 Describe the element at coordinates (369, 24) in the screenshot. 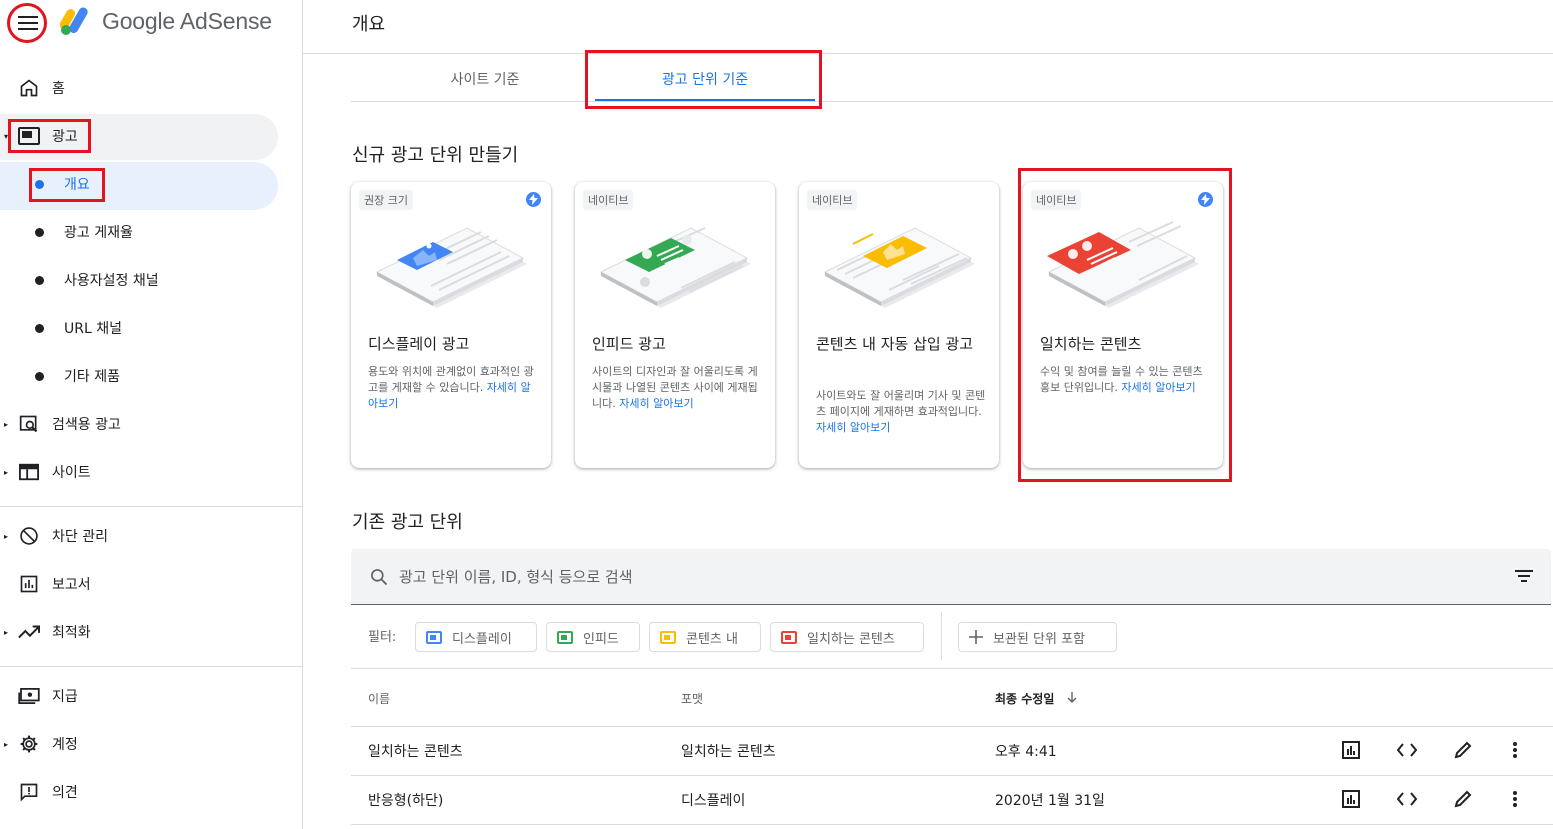

I see `page-title: 개요` at that location.